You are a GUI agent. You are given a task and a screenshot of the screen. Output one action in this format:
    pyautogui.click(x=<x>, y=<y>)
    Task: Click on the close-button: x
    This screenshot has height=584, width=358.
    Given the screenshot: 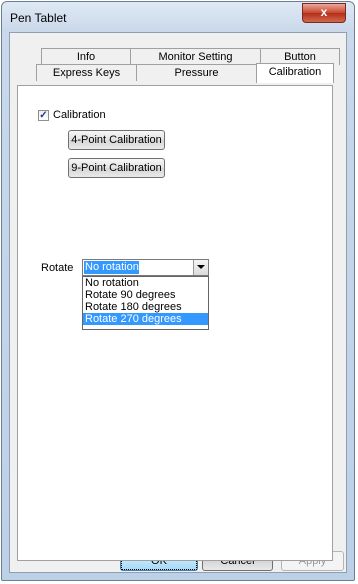 What is the action you would take?
    pyautogui.click(x=324, y=13)
    